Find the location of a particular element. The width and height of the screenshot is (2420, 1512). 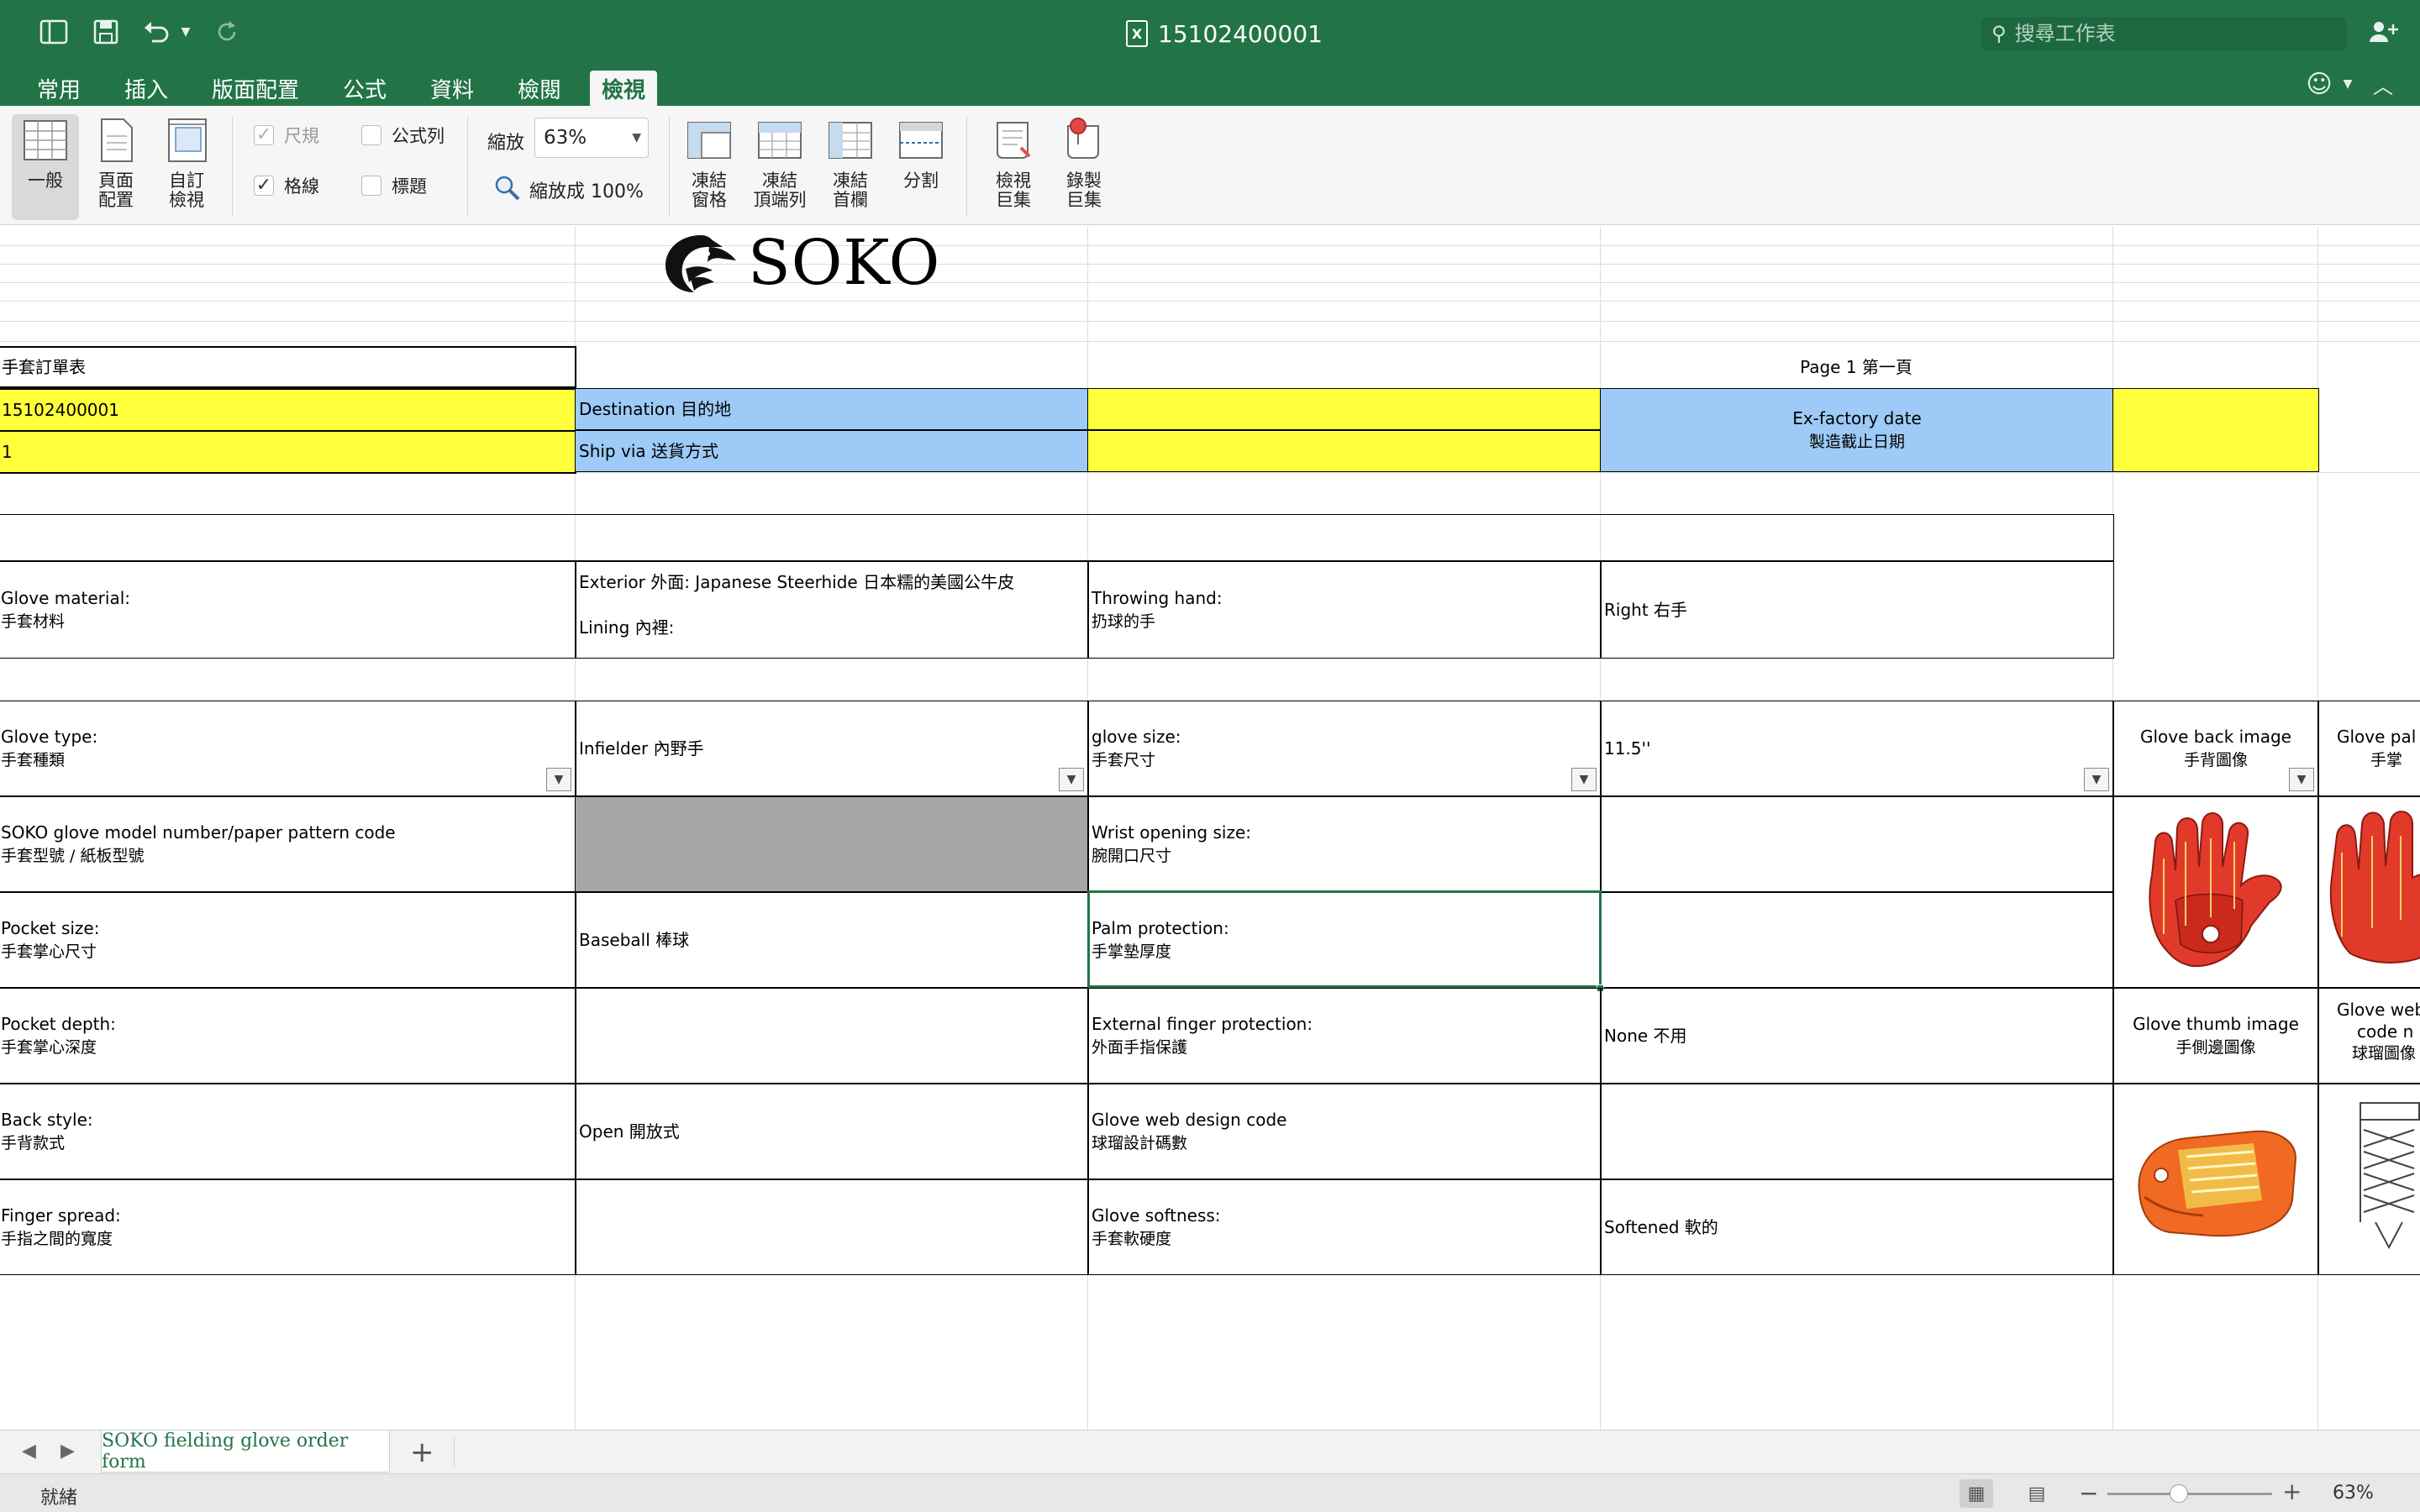

destination-cell: Destination 目的地 is located at coordinates (832, 409).